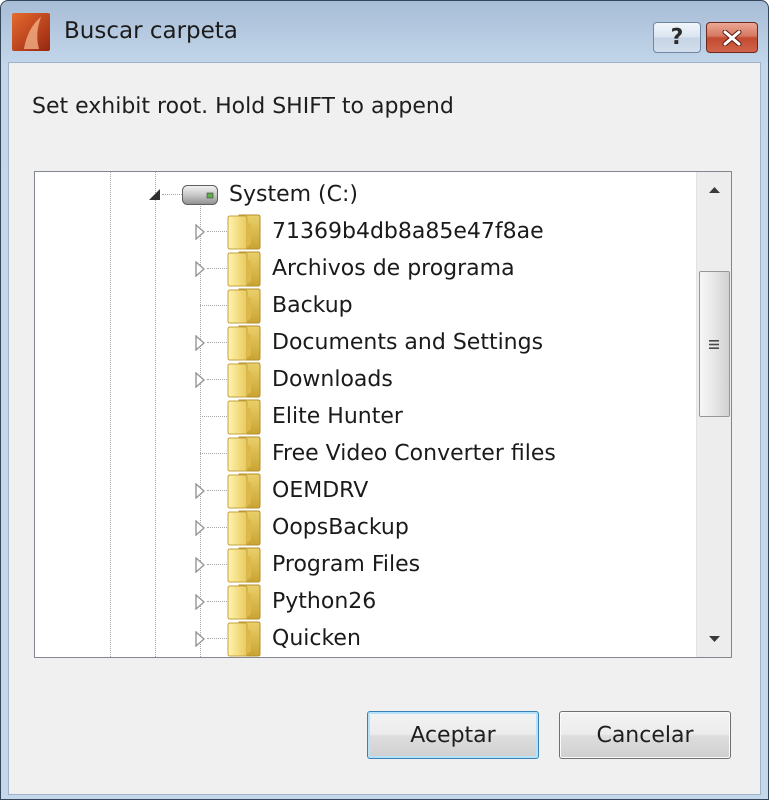 The width and height of the screenshot is (769, 800). Describe the element at coordinates (291, 305) in the screenshot. I see `tree-item: Backup` at that location.